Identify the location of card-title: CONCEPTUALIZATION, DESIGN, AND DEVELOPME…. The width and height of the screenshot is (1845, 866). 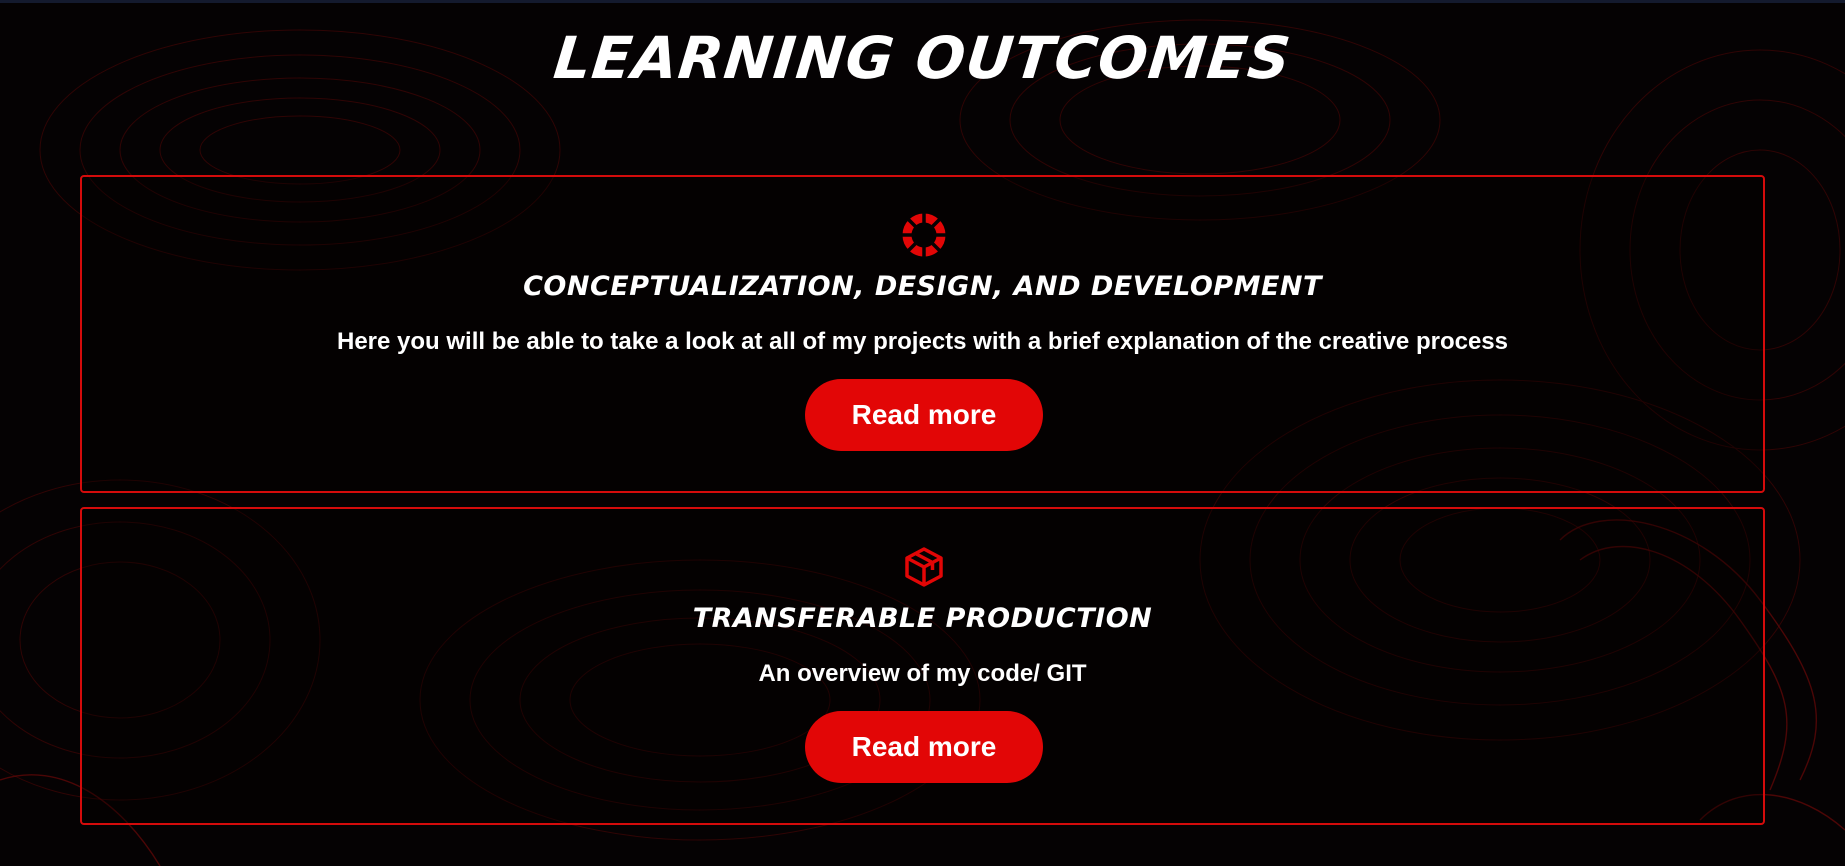
(922, 286).